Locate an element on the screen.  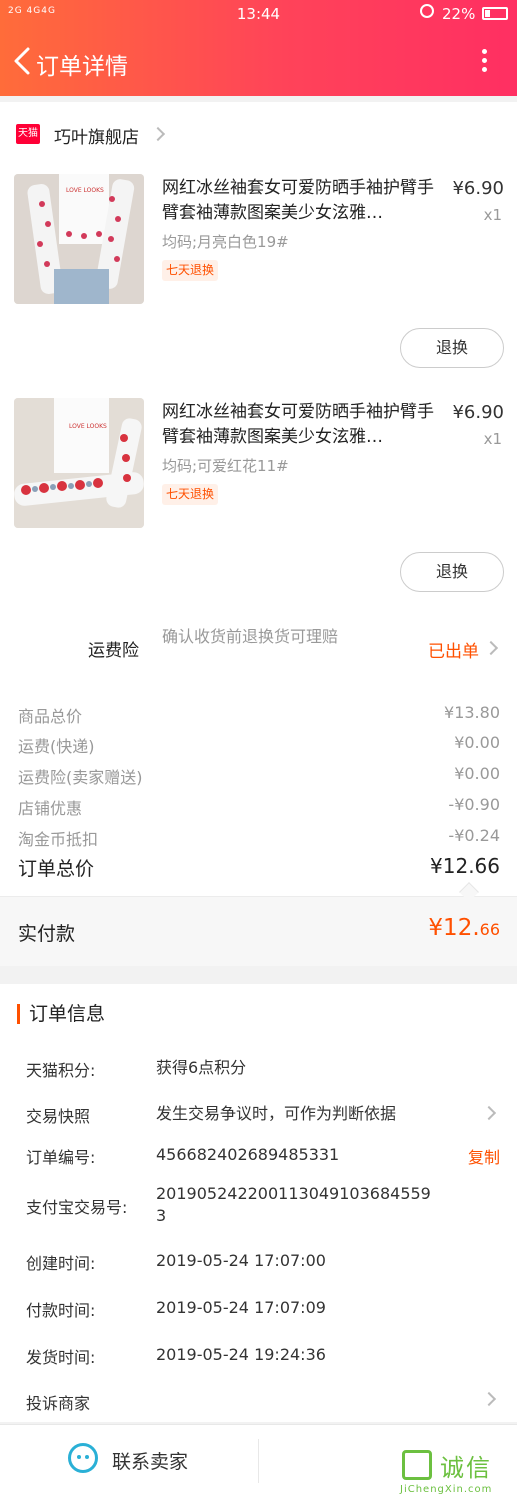
order-total-label: 订单总价 is located at coordinates (56, 869).